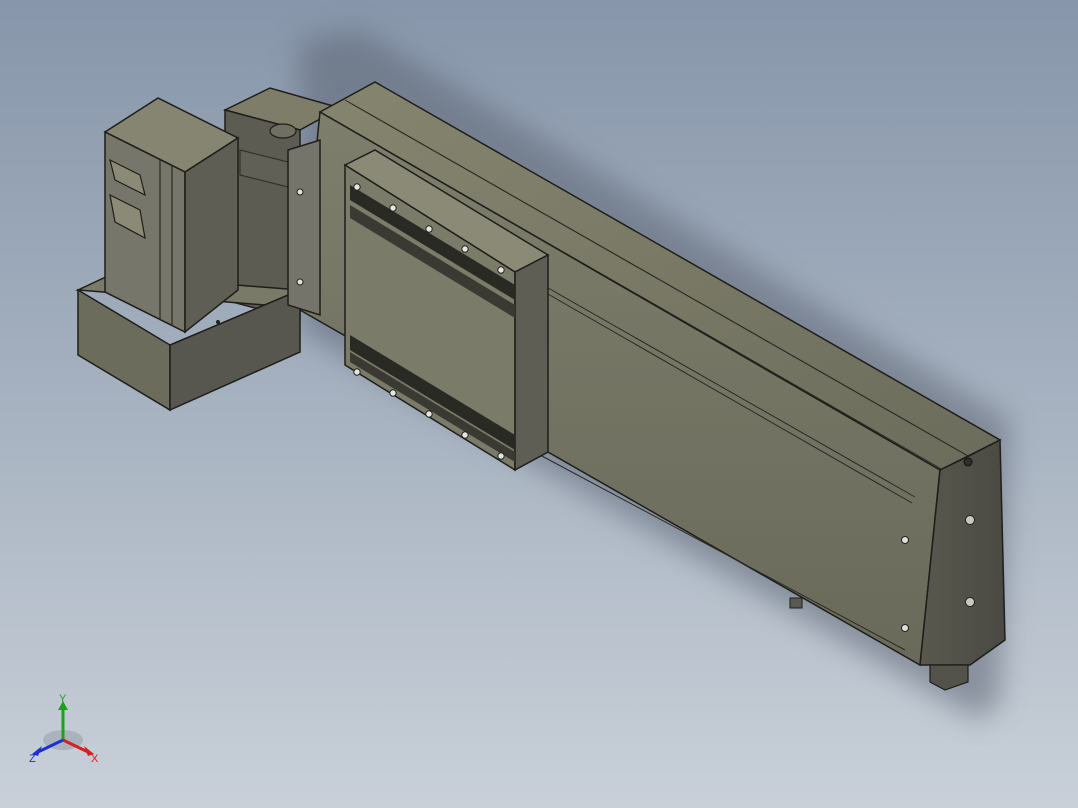 The image size is (1078, 808). Describe the element at coordinates (171, 215) in the screenshot. I see `stepper-motor` at that location.